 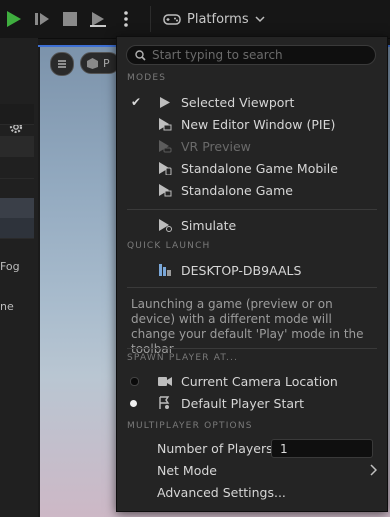 What do you see at coordinates (134, 381) in the screenshot?
I see `radio-unselected-icon` at bounding box center [134, 381].